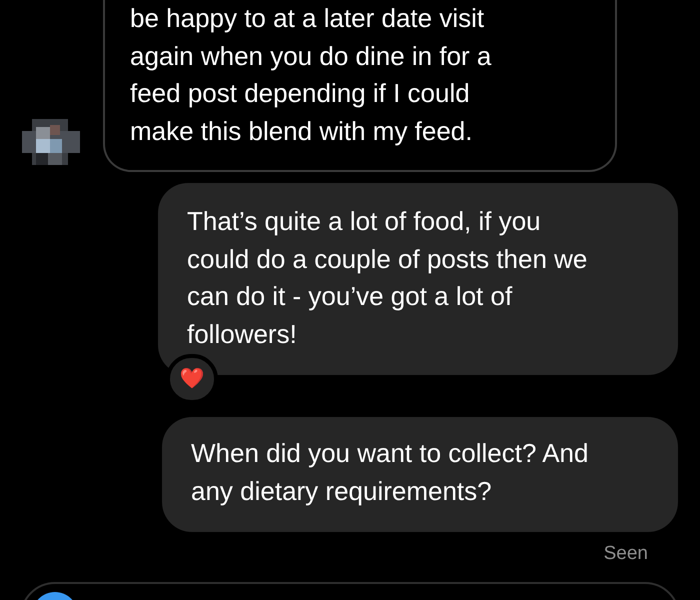 The width and height of the screenshot is (700, 600). What do you see at coordinates (626, 554) in the screenshot?
I see `seen-status: Seen` at bounding box center [626, 554].